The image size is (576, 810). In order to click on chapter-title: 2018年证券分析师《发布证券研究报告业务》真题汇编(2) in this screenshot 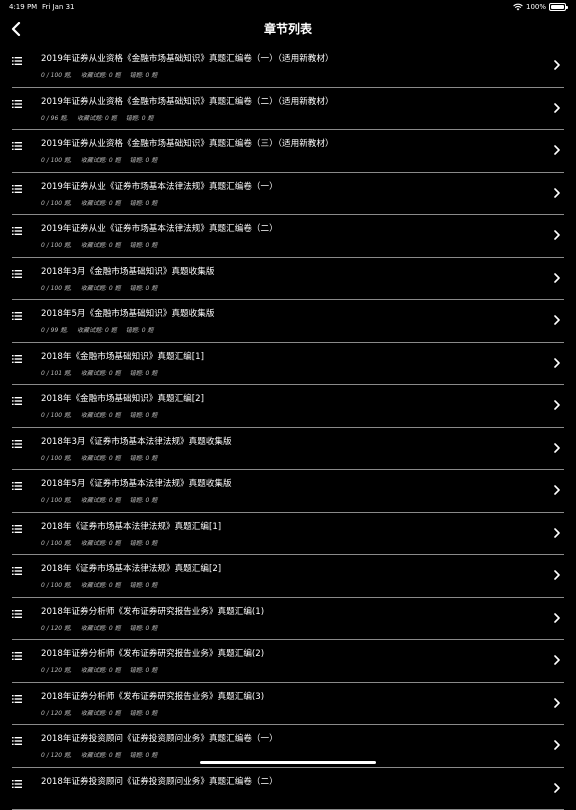, I will do `click(152, 653)`.